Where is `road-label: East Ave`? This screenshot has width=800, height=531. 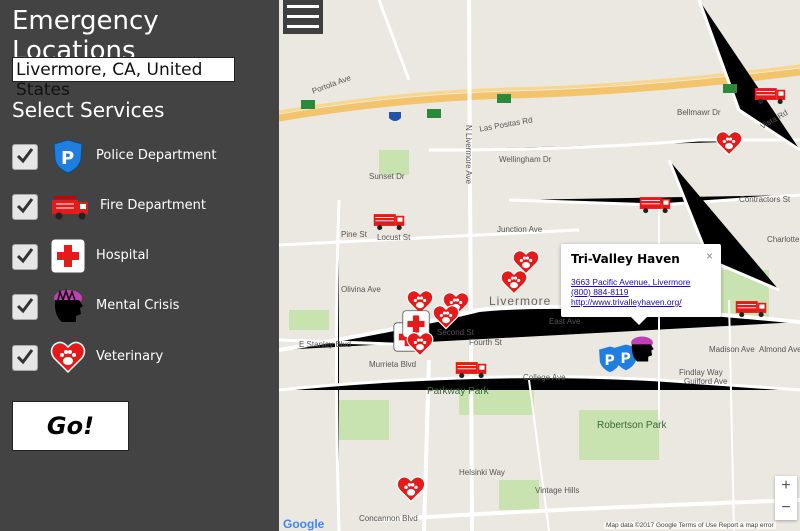
road-label: East Ave is located at coordinates (565, 321).